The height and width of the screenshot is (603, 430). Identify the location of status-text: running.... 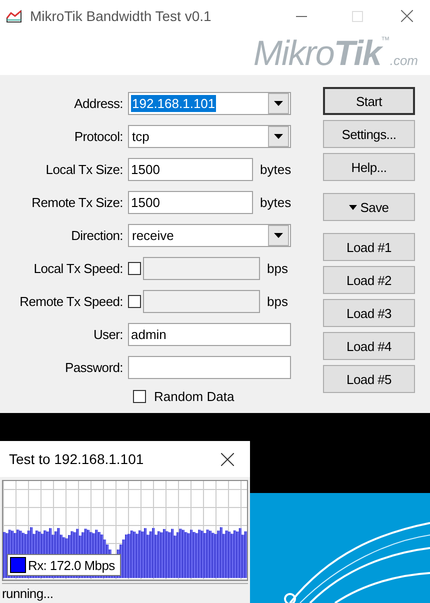
(28, 593).